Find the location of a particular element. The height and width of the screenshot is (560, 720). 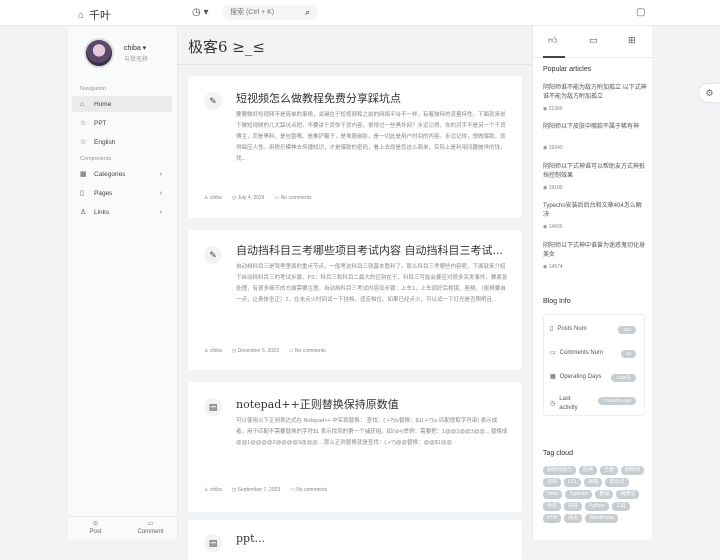

last-activity-row: ◷ Last activity is located at coordinates (564, 403).